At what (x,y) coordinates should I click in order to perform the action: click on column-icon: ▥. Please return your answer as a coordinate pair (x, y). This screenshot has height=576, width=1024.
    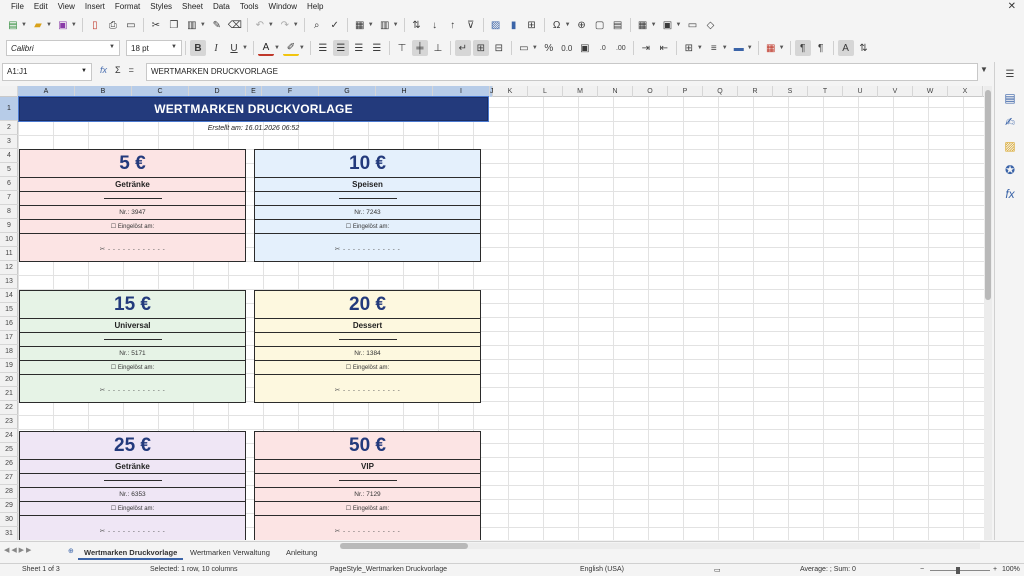
    Looking at the image, I should click on (385, 25).